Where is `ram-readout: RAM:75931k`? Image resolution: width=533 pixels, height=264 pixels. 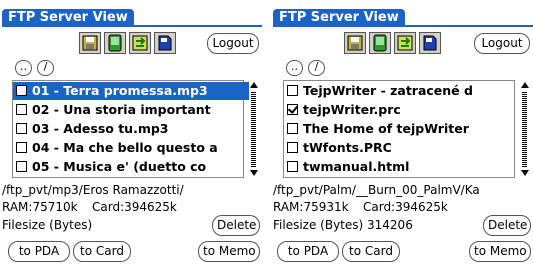
ram-readout: RAM:75931k is located at coordinates (311, 207).